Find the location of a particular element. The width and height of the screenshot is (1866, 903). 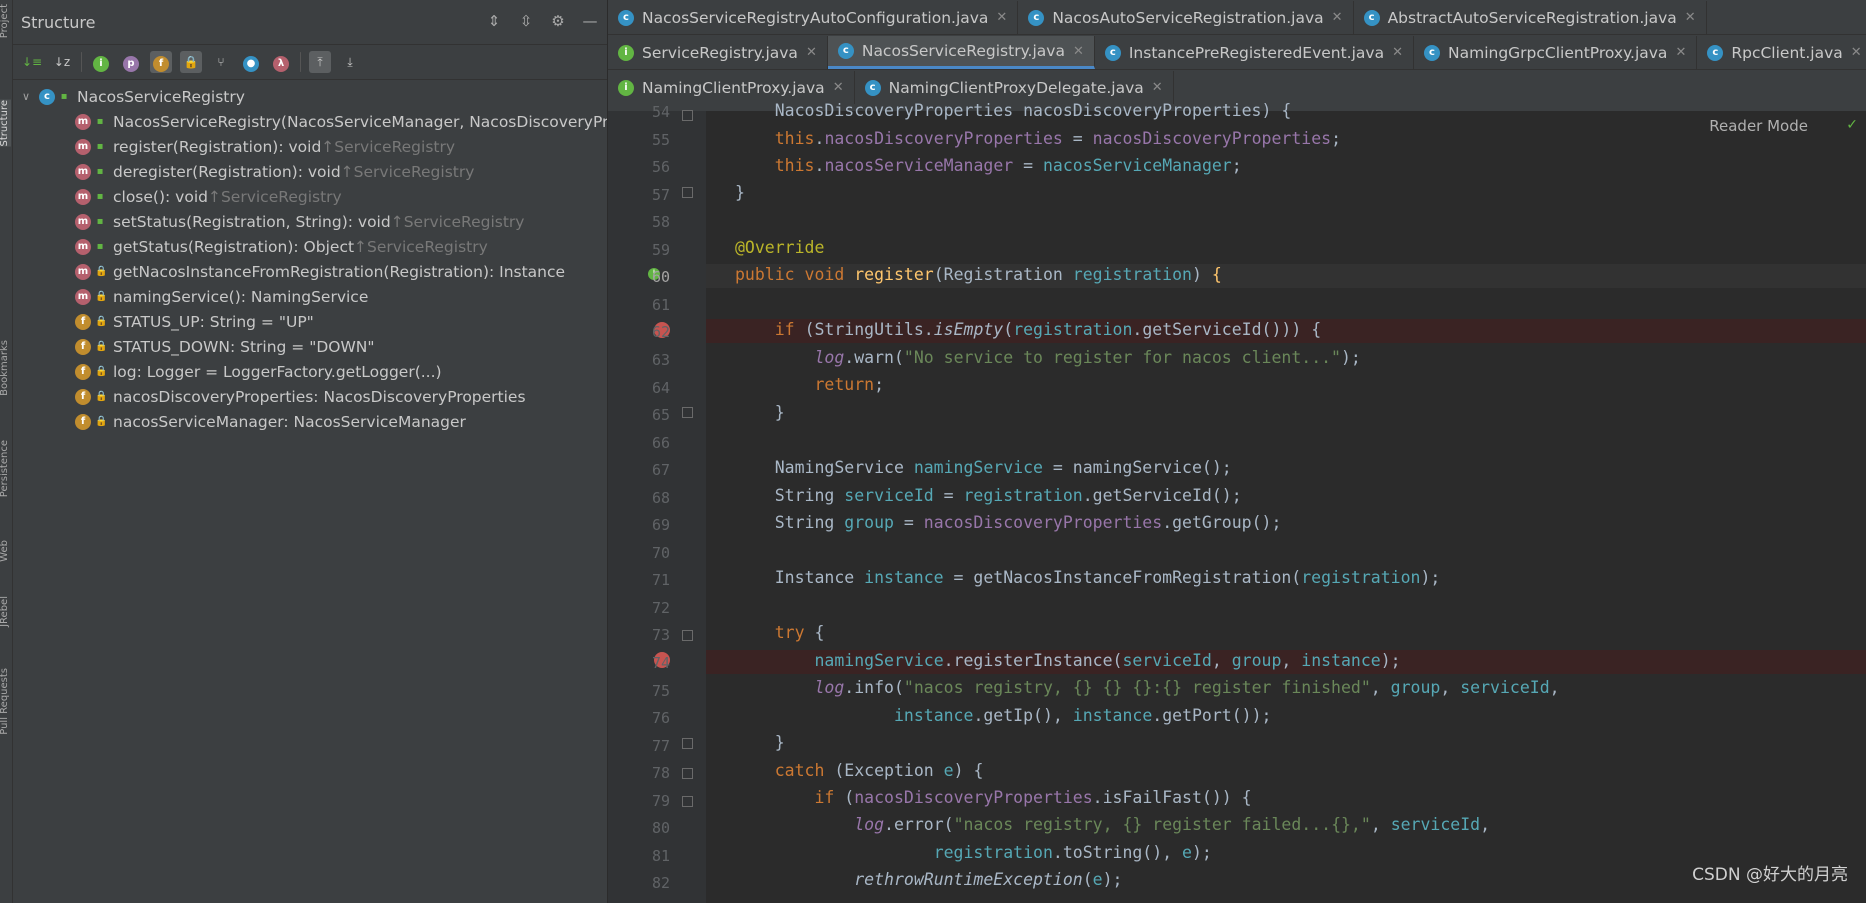

minimize-icon: — is located at coordinates (590, 21).